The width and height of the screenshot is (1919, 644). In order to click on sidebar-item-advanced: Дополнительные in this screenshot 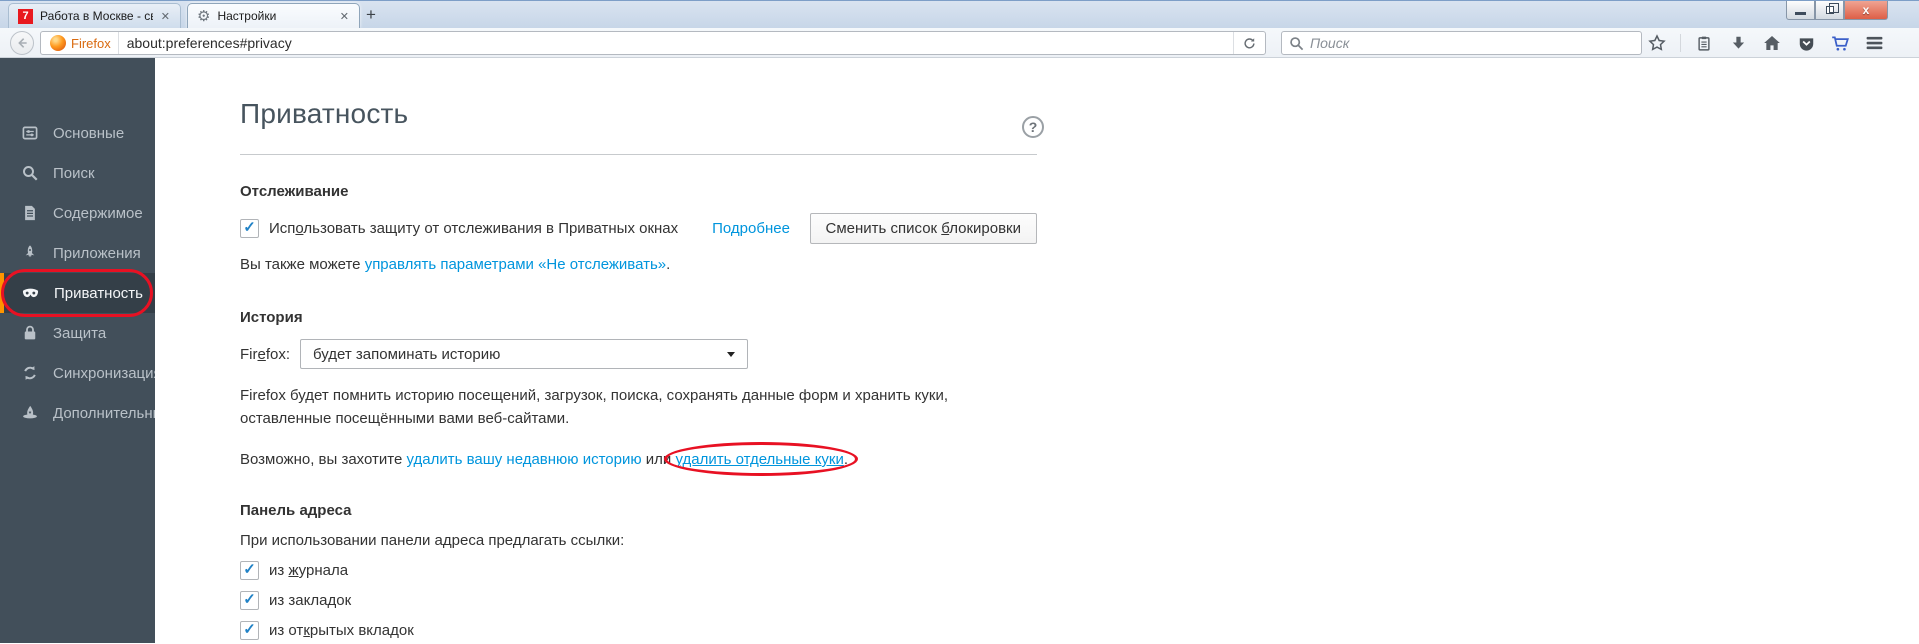, I will do `click(86, 413)`.